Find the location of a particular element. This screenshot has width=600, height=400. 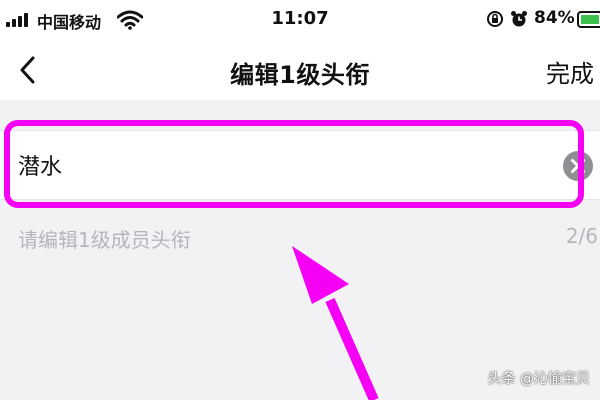

alarm-icon is located at coordinates (519, 19).